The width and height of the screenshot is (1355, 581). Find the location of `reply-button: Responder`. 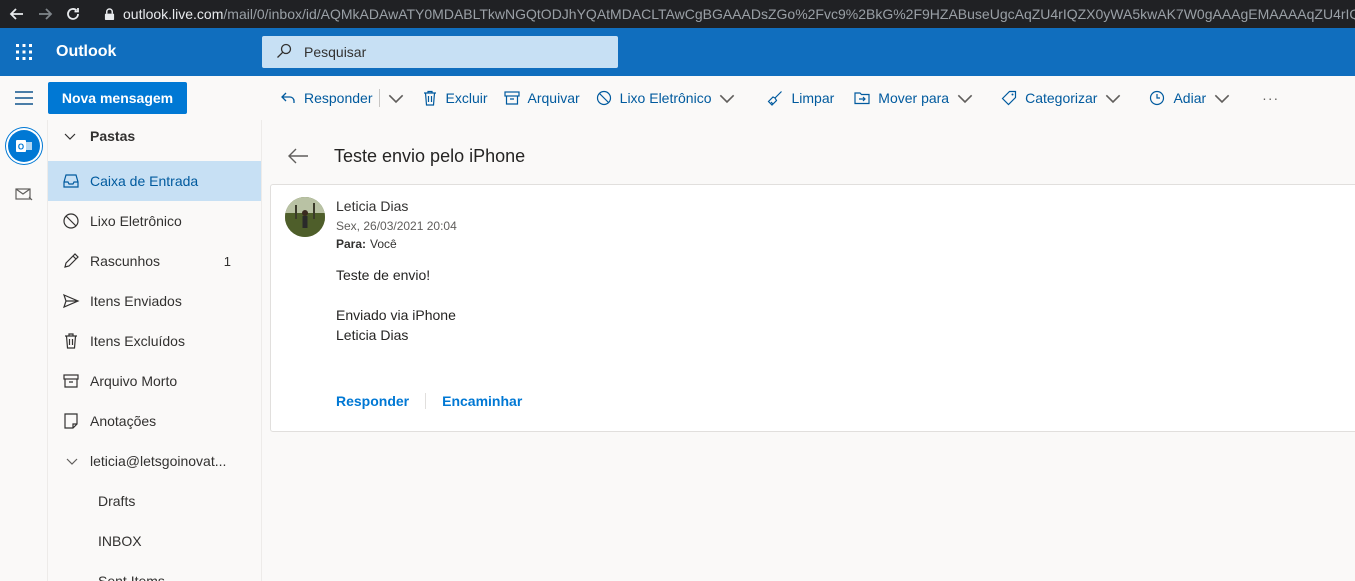

reply-button: Responder is located at coordinates (325, 98).